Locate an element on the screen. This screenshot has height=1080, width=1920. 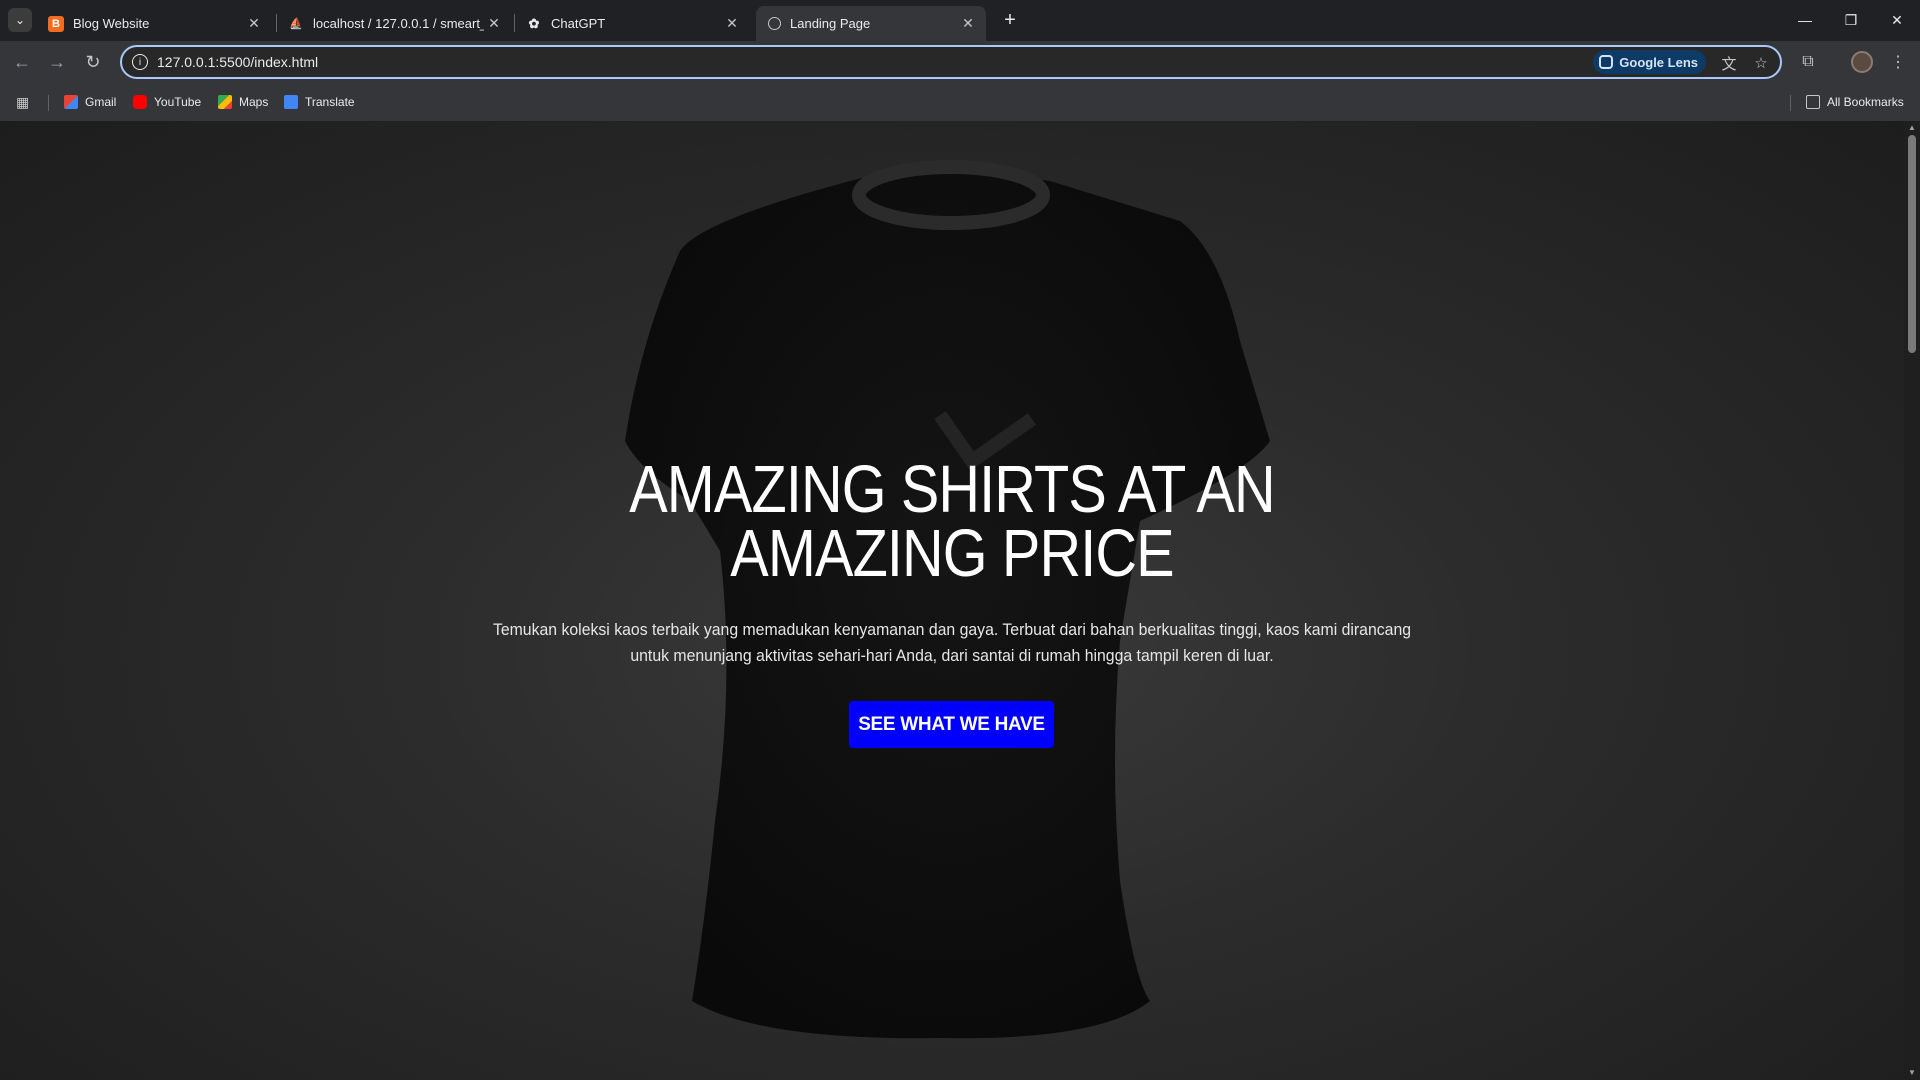
lens-label: Google Lens is located at coordinates (1658, 62).